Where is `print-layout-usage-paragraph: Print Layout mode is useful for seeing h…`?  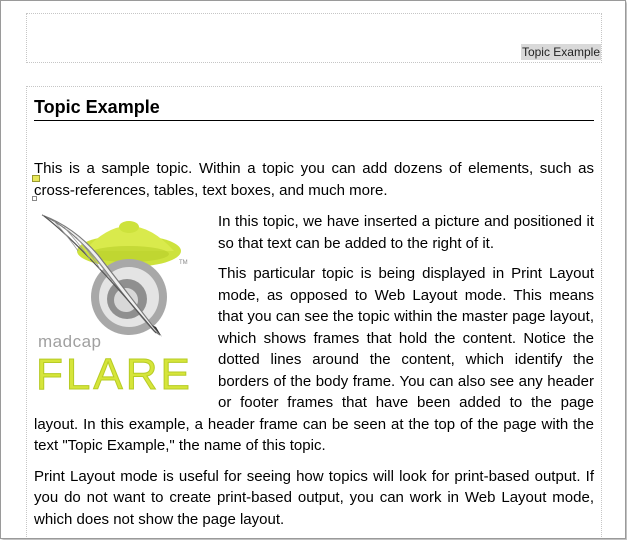
print-layout-usage-paragraph: Print Layout mode is useful for seeing h… is located at coordinates (314, 498).